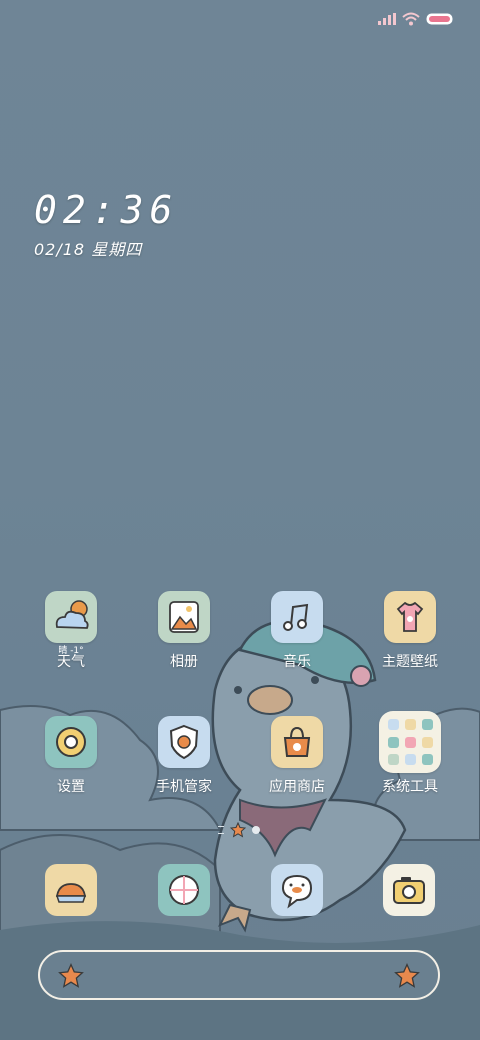 The height and width of the screenshot is (1040, 480). Describe the element at coordinates (410, 742) in the screenshot. I see `tools-folder-icon` at that location.